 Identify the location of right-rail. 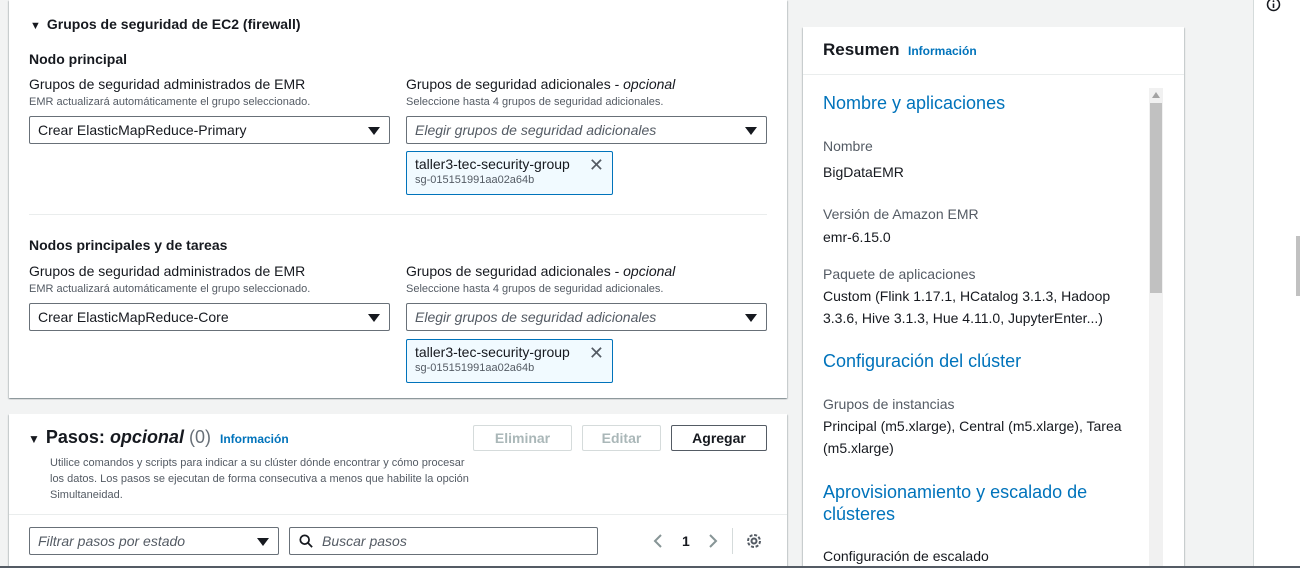
(1276, 284).